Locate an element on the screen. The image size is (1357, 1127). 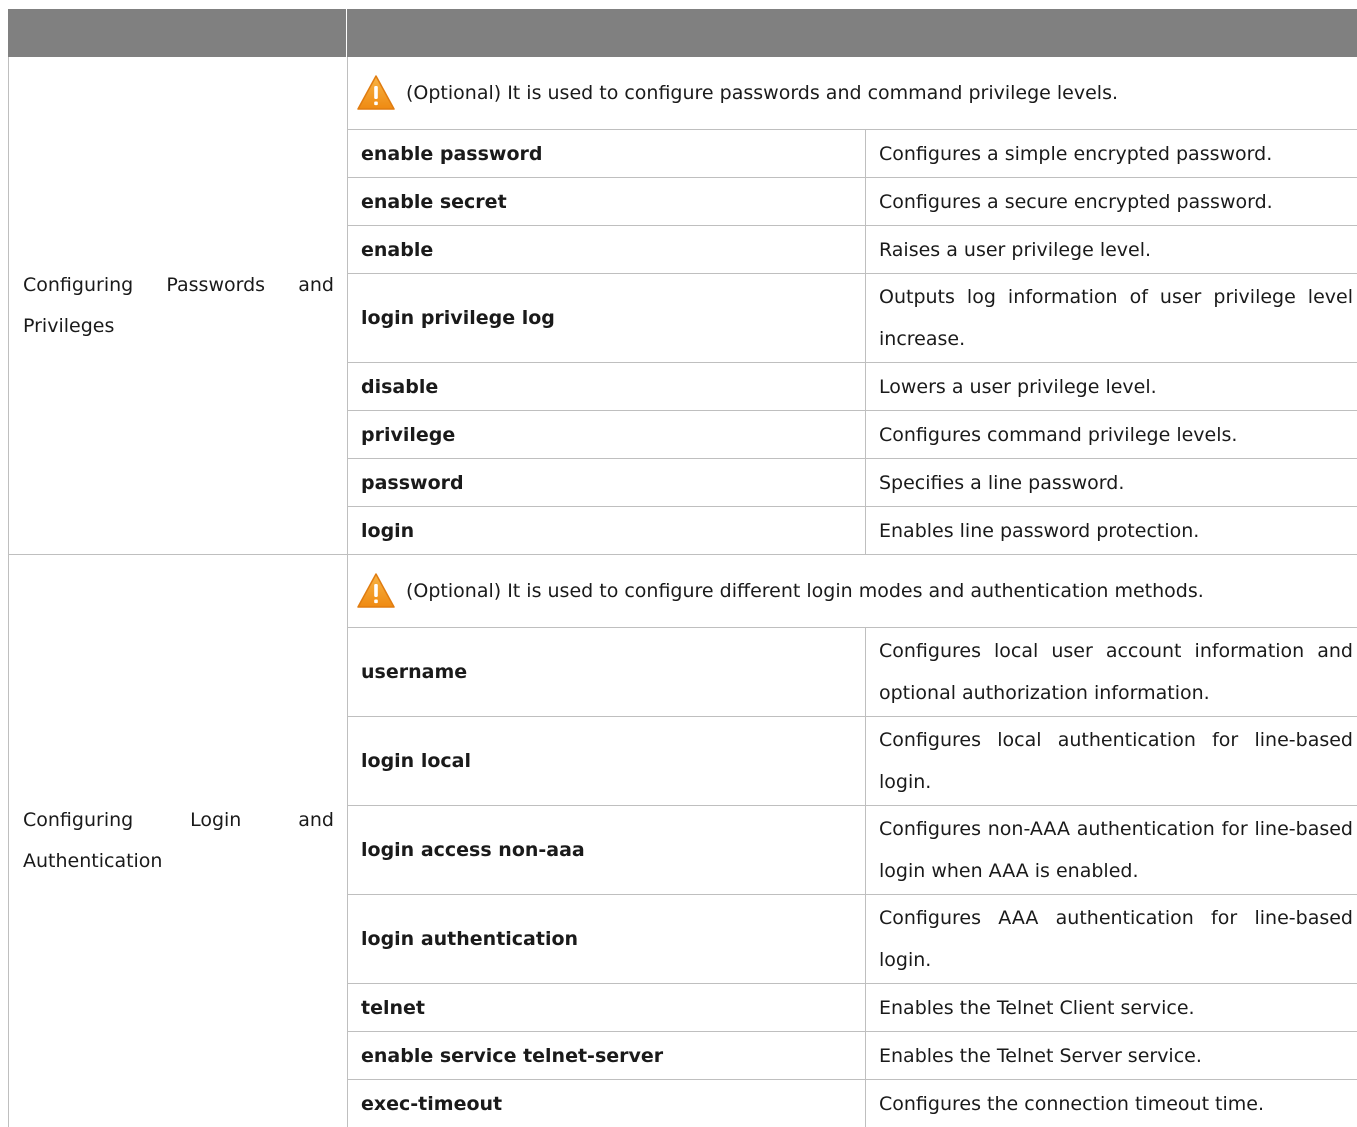
command-cell: disable is located at coordinates (607, 386).